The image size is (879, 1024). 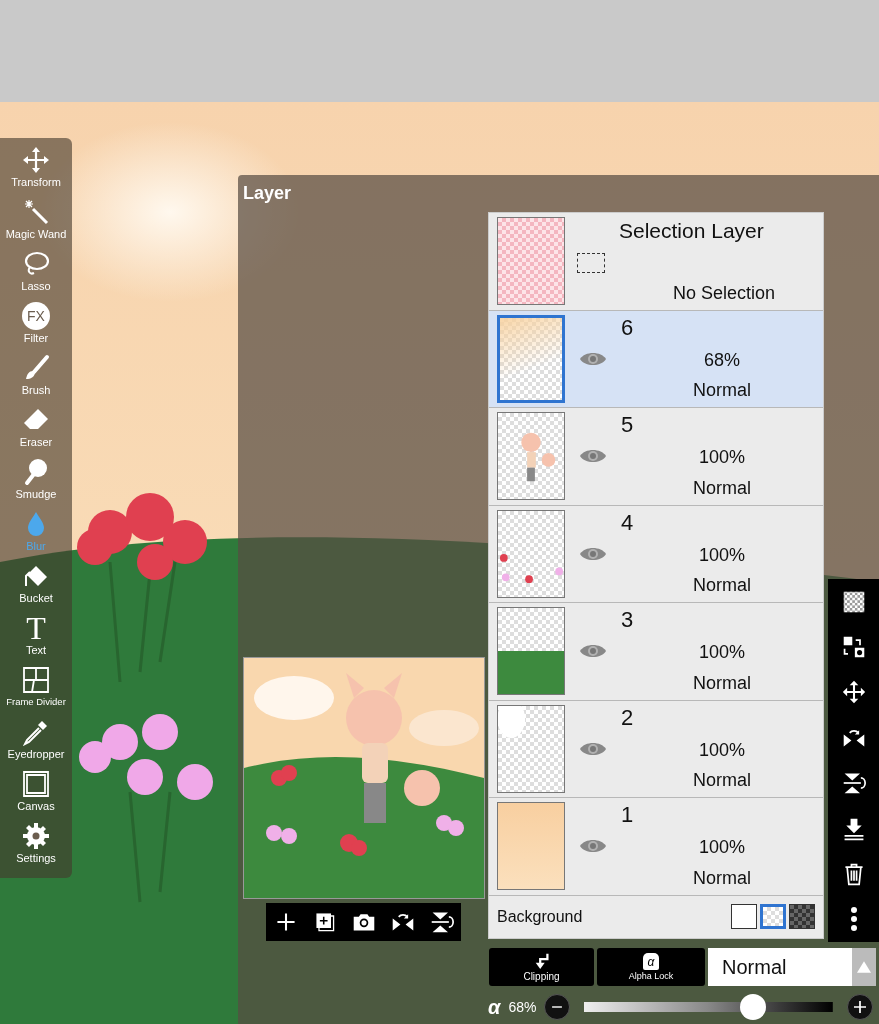 I want to click on text-icon: T, so click(x=36, y=628).